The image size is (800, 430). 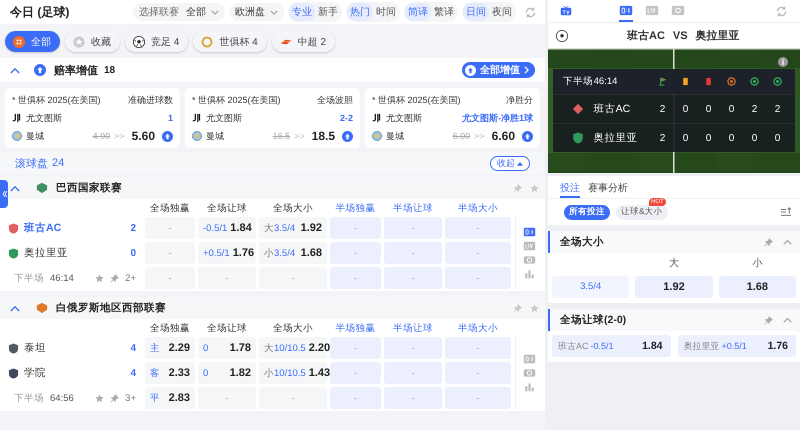 What do you see at coordinates (230, 41) in the screenshot?
I see `filter-chip: 世俱杯 4` at bounding box center [230, 41].